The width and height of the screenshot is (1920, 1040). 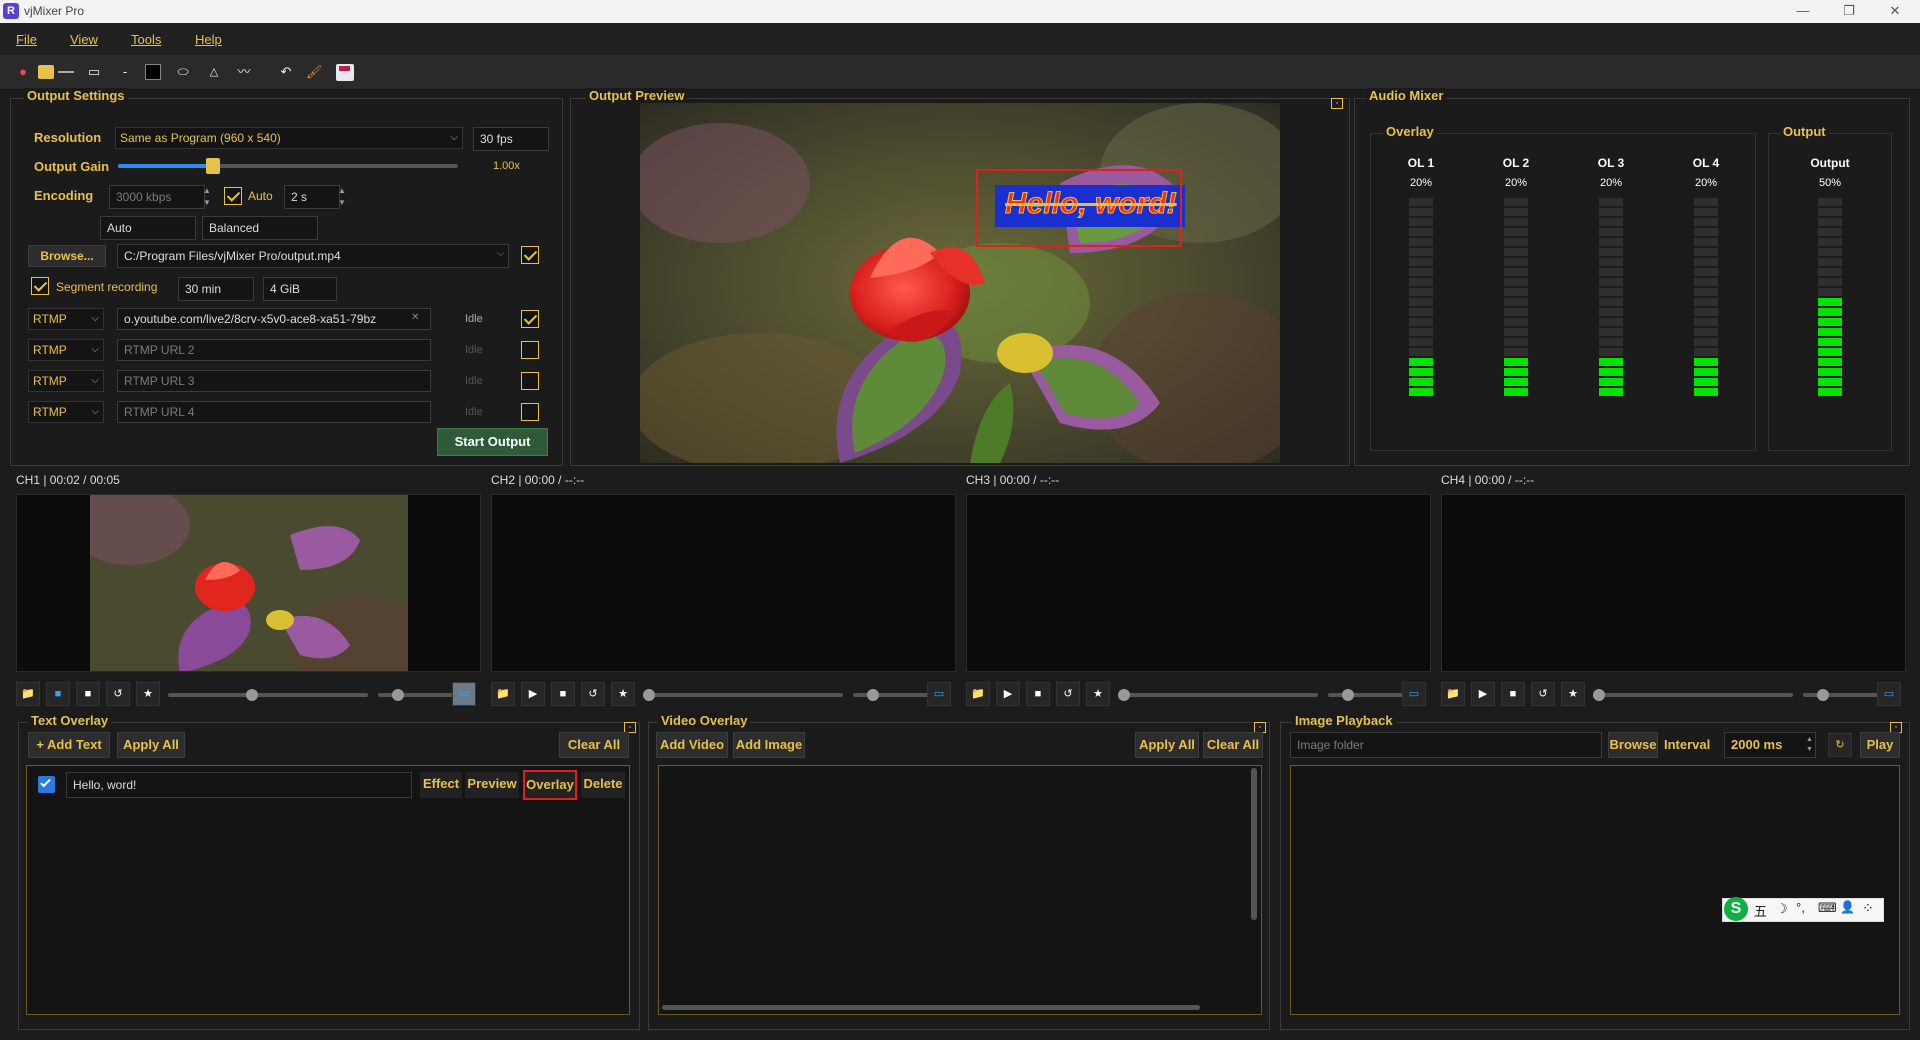 What do you see at coordinates (66, 72) in the screenshot?
I see `line-style-icon` at bounding box center [66, 72].